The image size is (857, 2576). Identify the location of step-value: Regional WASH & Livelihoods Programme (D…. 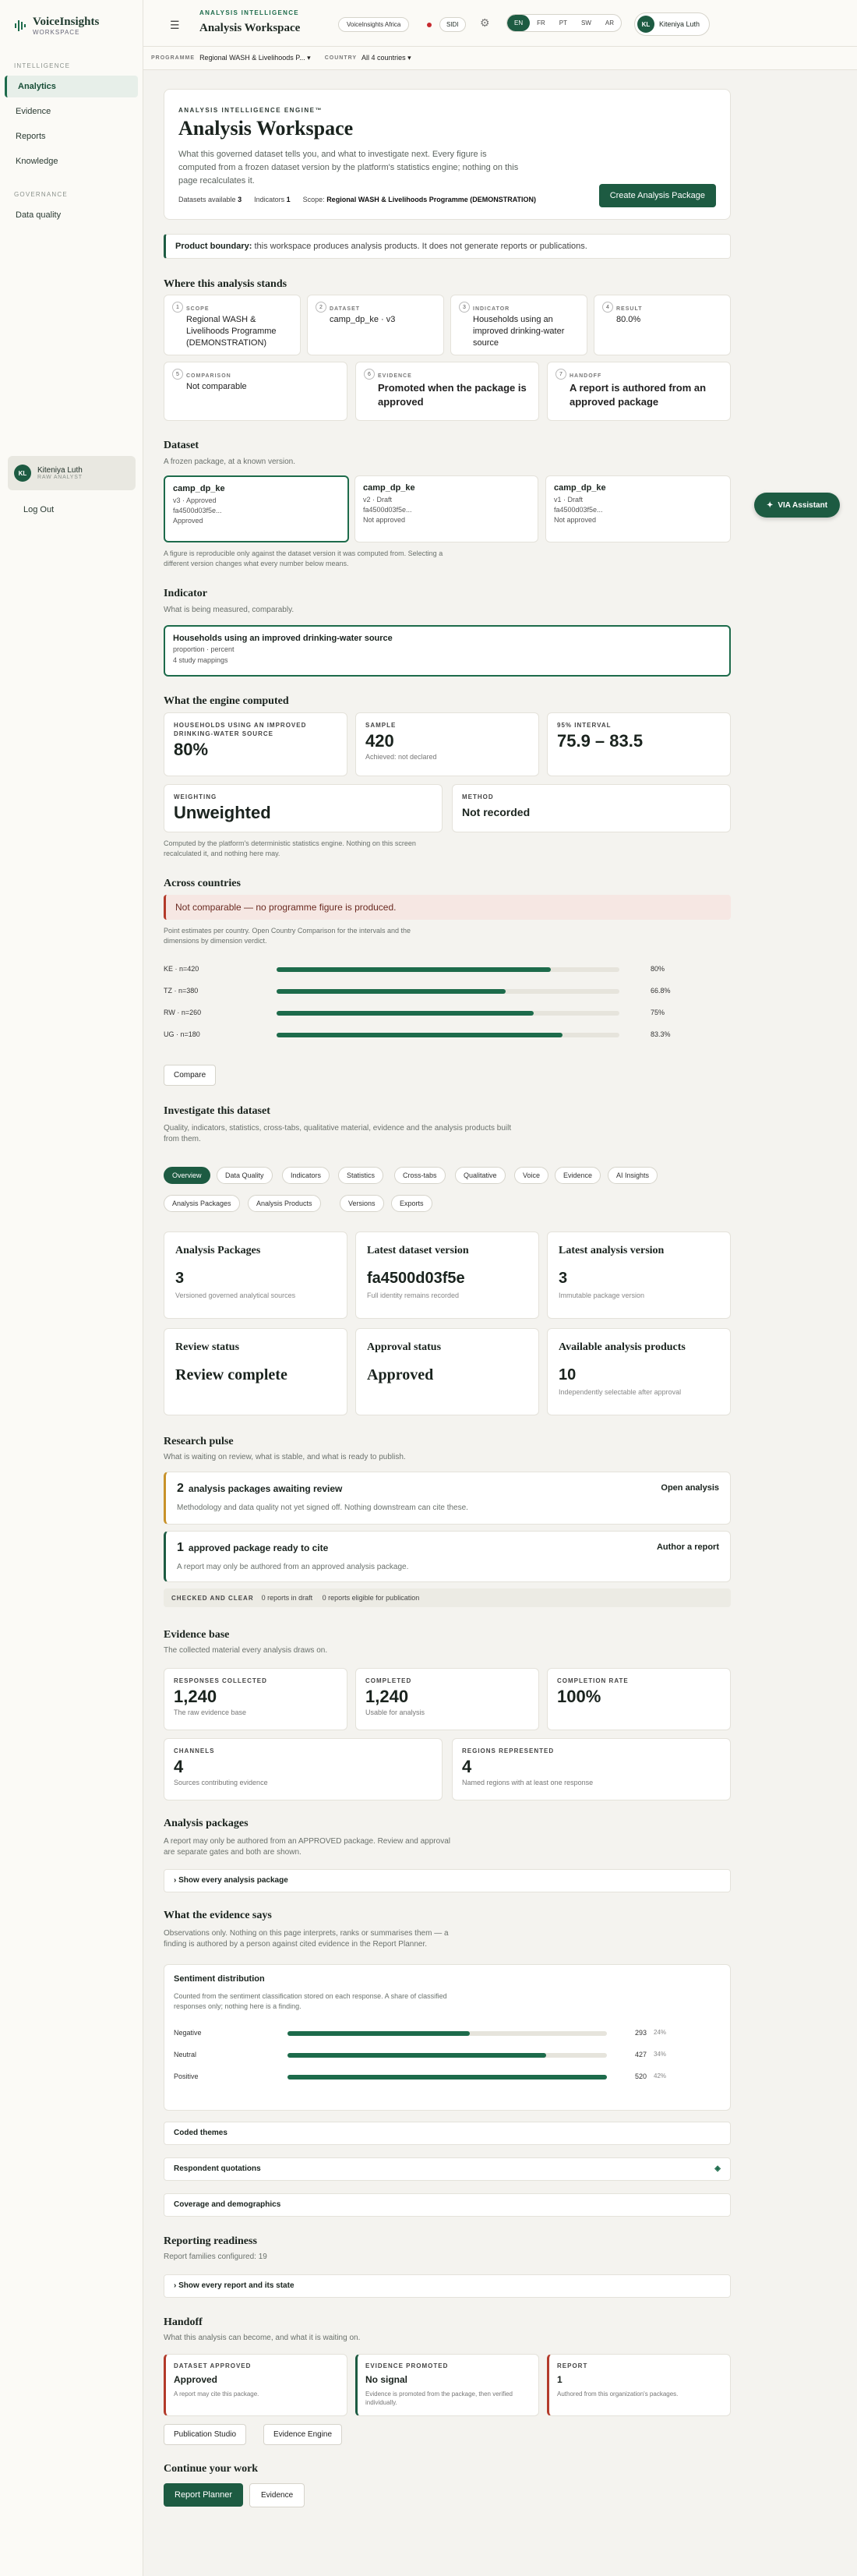
(231, 331).